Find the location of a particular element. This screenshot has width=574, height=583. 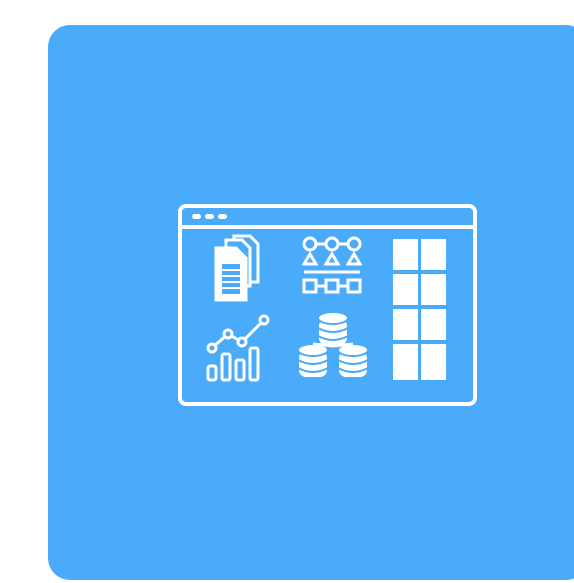

title-bar-dots-icon is located at coordinates (209, 216).